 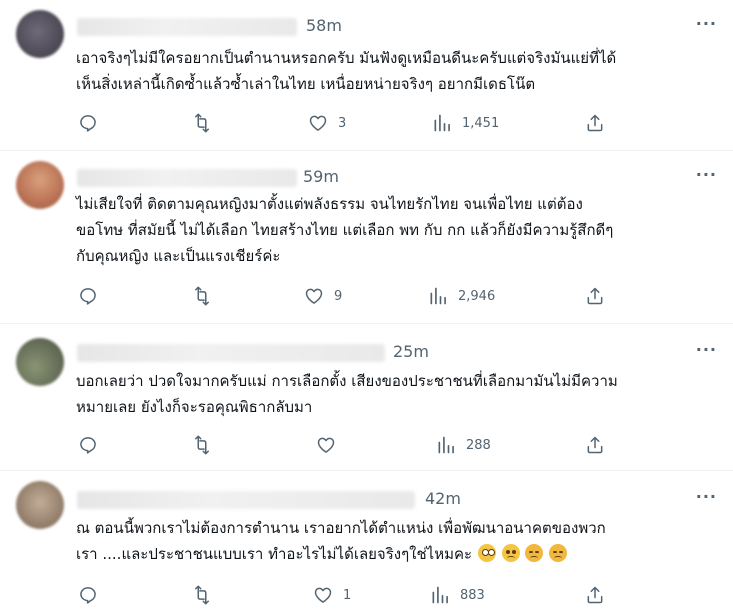 What do you see at coordinates (178, 256) in the screenshot?
I see `tweet-text-line: กับคุณหญิง และเป็นแรงเชียร์ค่ะ` at bounding box center [178, 256].